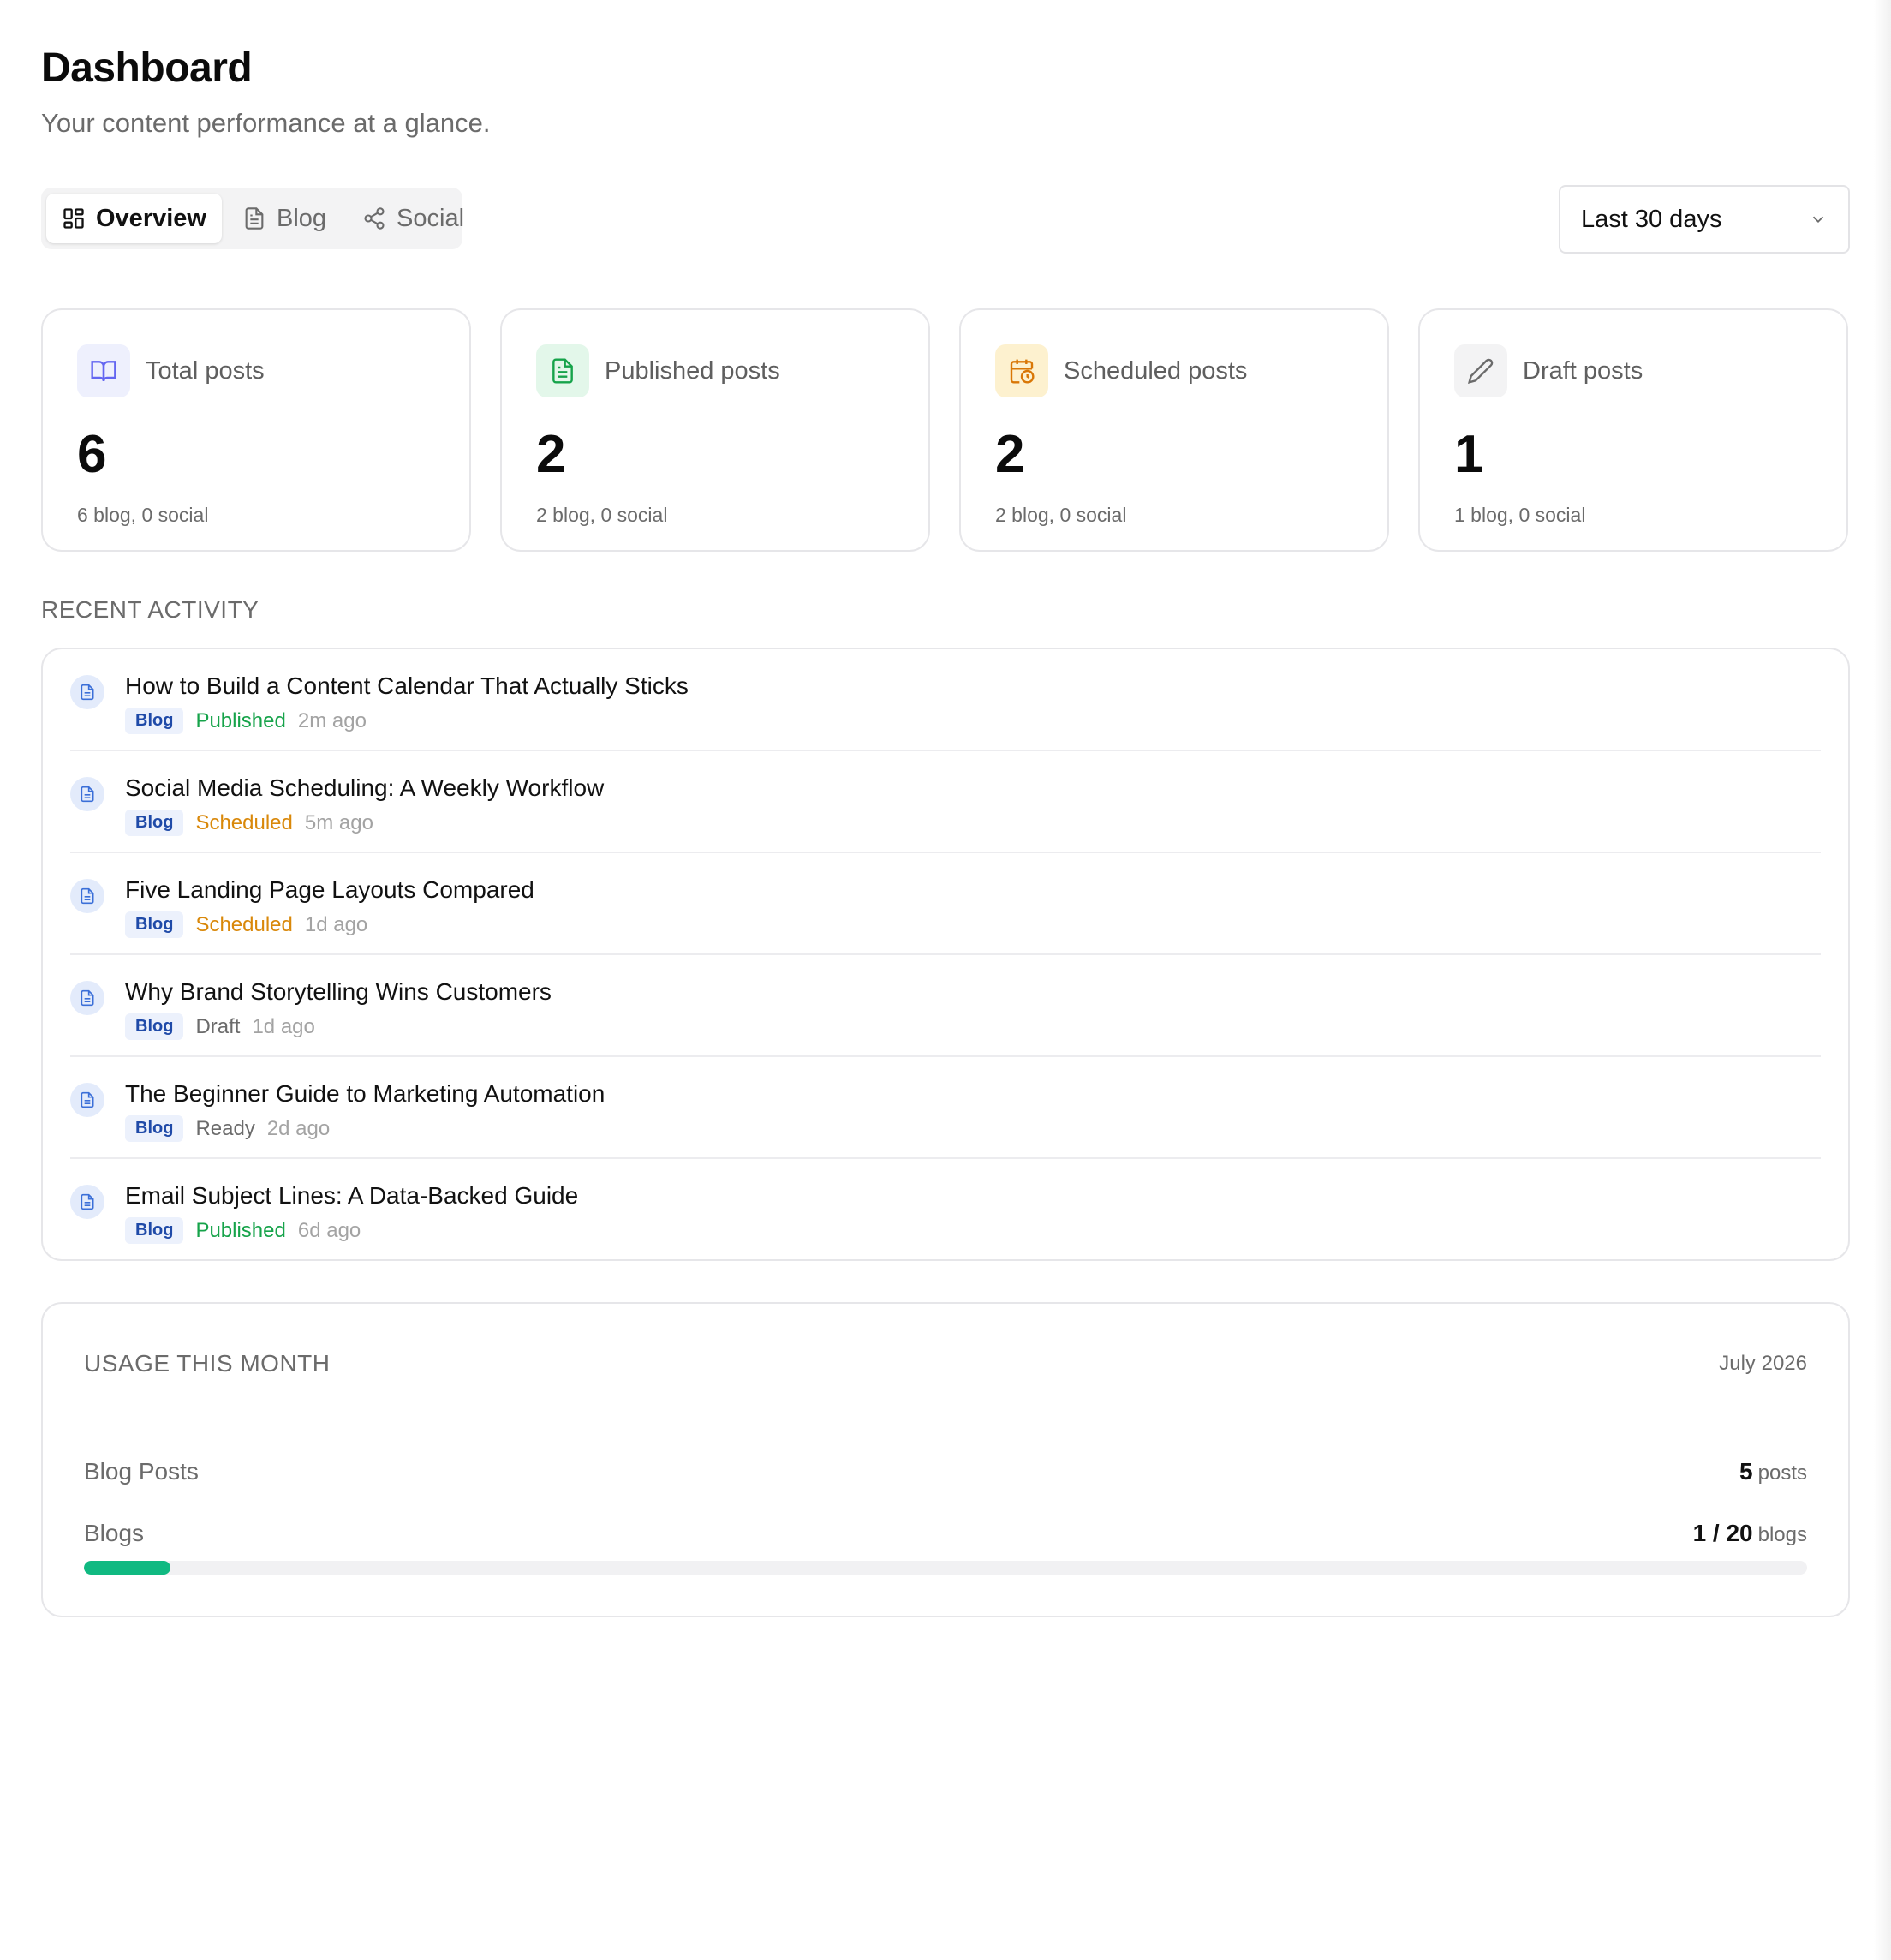 This screenshot has width=1891, height=1960. I want to click on tab-overview-label: Overview, so click(151, 218).